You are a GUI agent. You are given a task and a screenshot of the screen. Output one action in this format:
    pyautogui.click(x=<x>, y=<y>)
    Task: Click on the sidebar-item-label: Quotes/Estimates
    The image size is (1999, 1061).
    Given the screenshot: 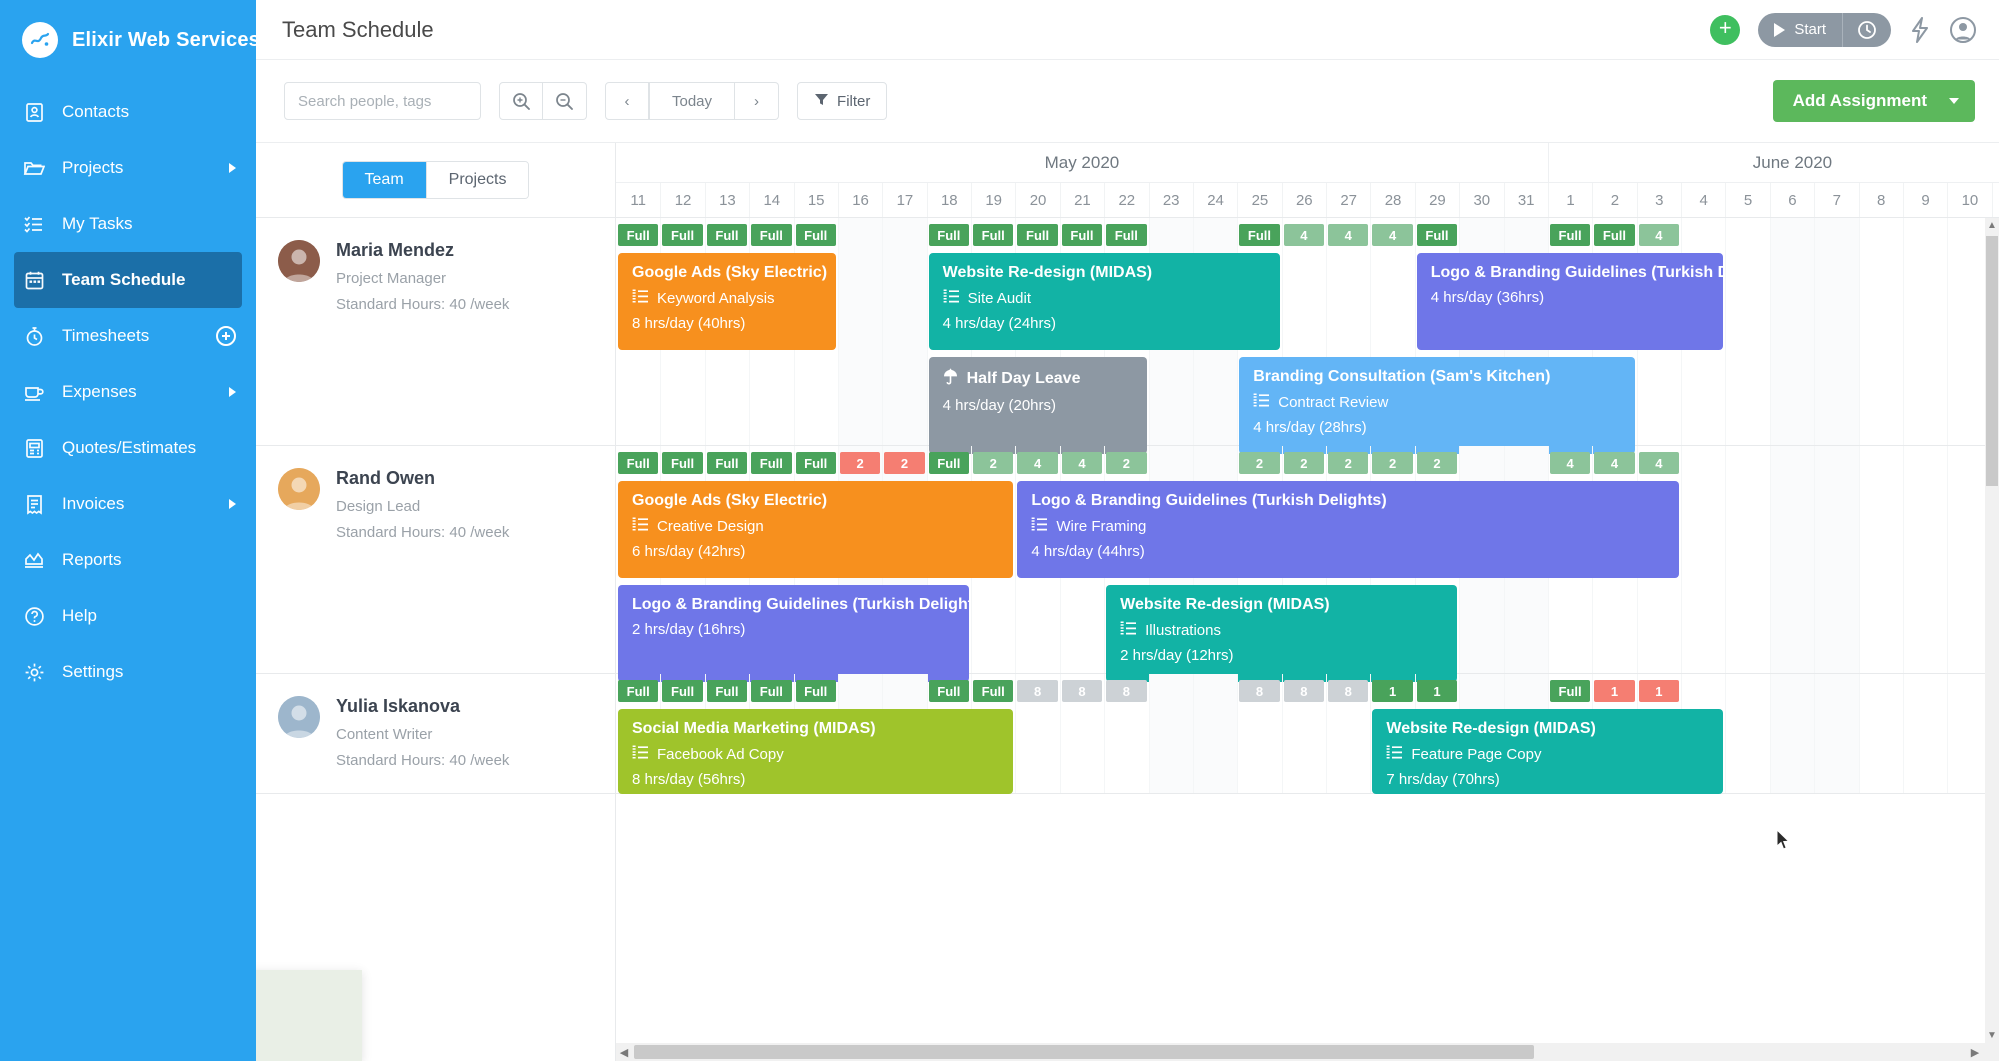 What is the action you would take?
    pyautogui.click(x=129, y=447)
    